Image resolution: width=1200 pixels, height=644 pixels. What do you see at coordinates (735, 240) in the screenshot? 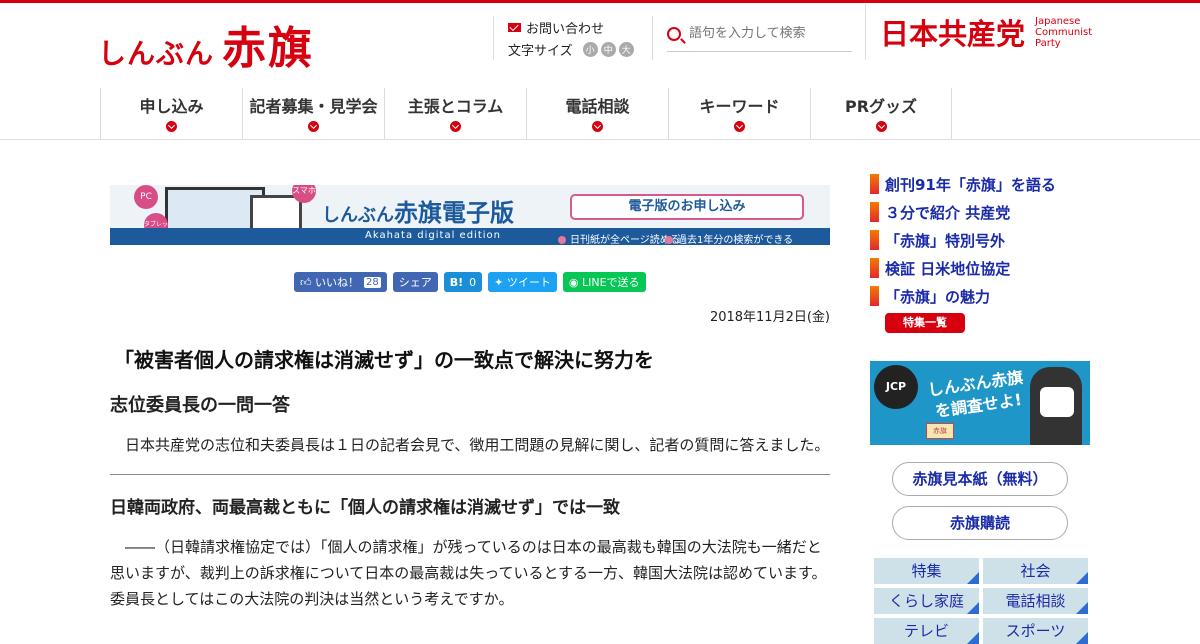
I see `banner-note-text: 過去1年分の検索ができる` at bounding box center [735, 240].